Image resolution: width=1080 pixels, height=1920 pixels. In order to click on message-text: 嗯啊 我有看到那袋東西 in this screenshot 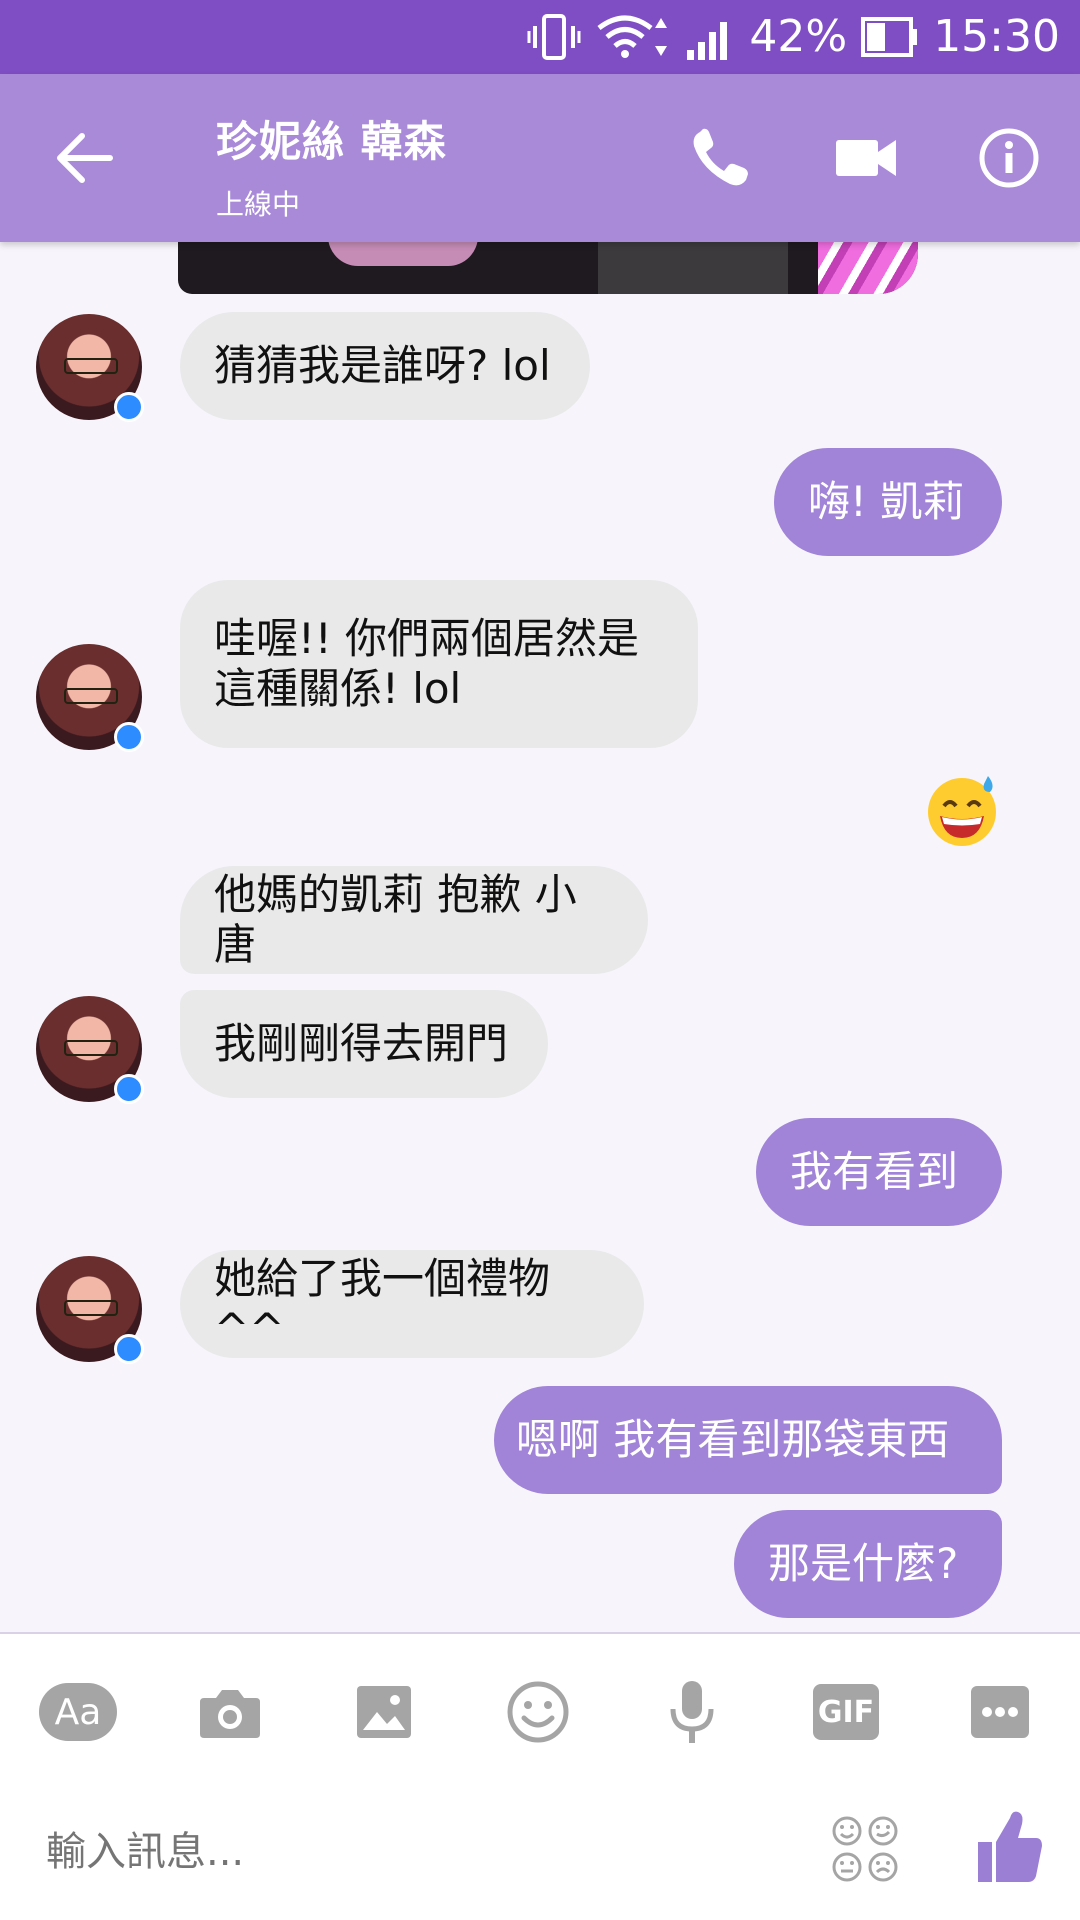, I will do `click(733, 1439)`.